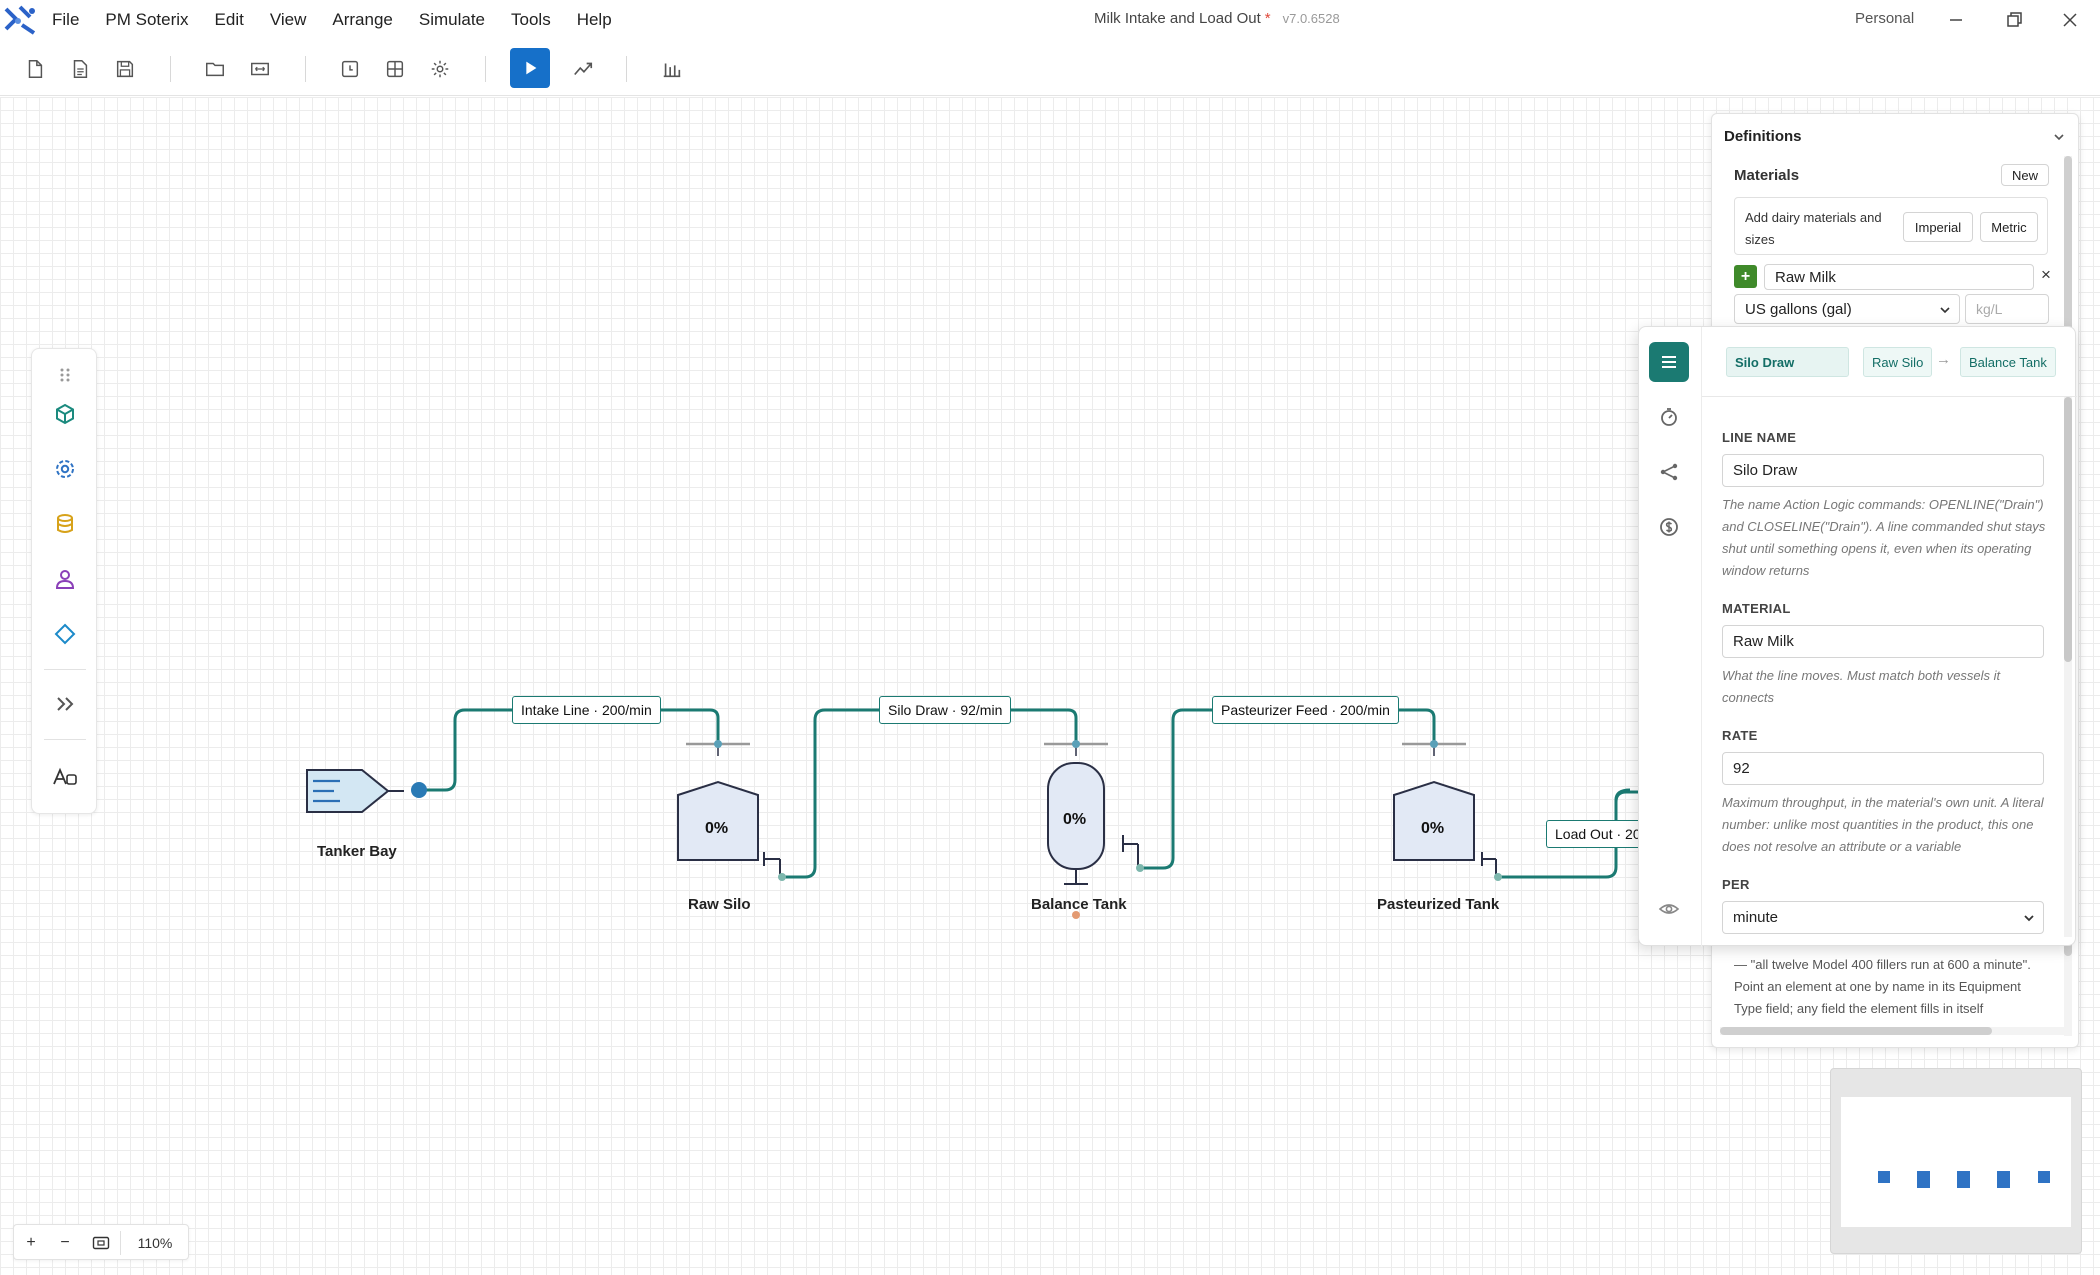  What do you see at coordinates (305, 69) in the screenshot?
I see `toolbar-separator` at bounding box center [305, 69].